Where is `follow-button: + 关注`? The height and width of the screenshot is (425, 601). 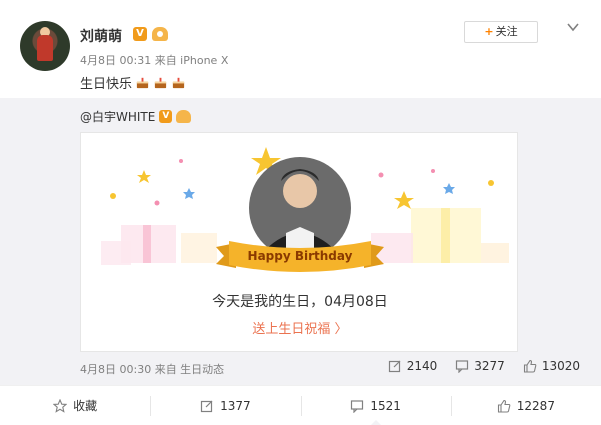
follow-button: + 关注 is located at coordinates (501, 32).